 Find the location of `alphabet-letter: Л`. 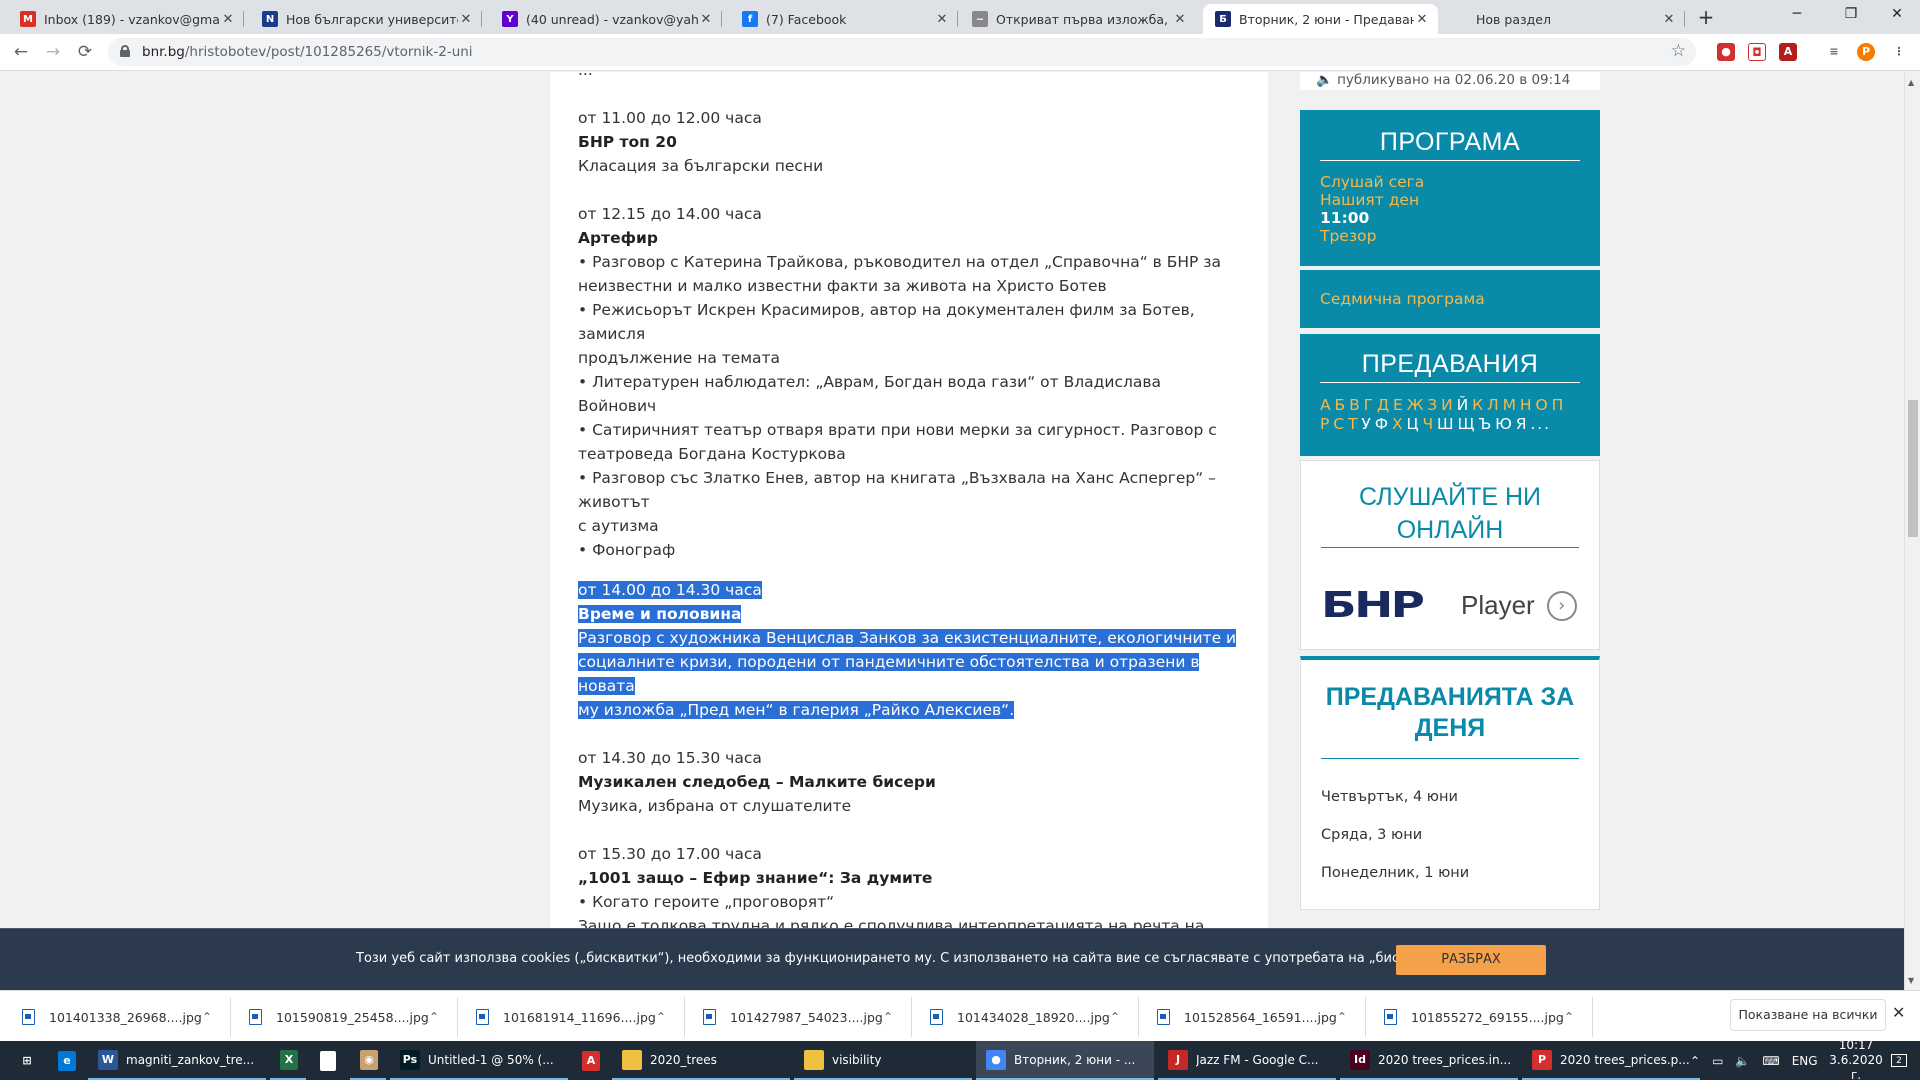

alphabet-letter: Л is located at coordinates (1494, 405).